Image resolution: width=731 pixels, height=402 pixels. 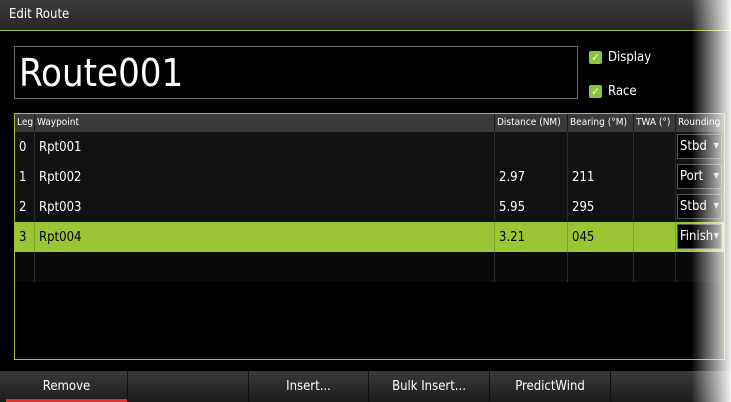 I want to click on rounding-cell: Finish ▼, so click(x=700, y=237).